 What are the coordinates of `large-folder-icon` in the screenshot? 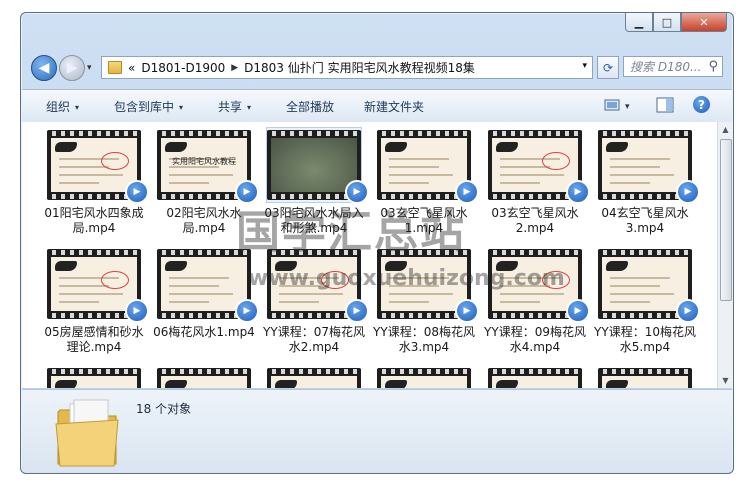 It's located at (87, 433).